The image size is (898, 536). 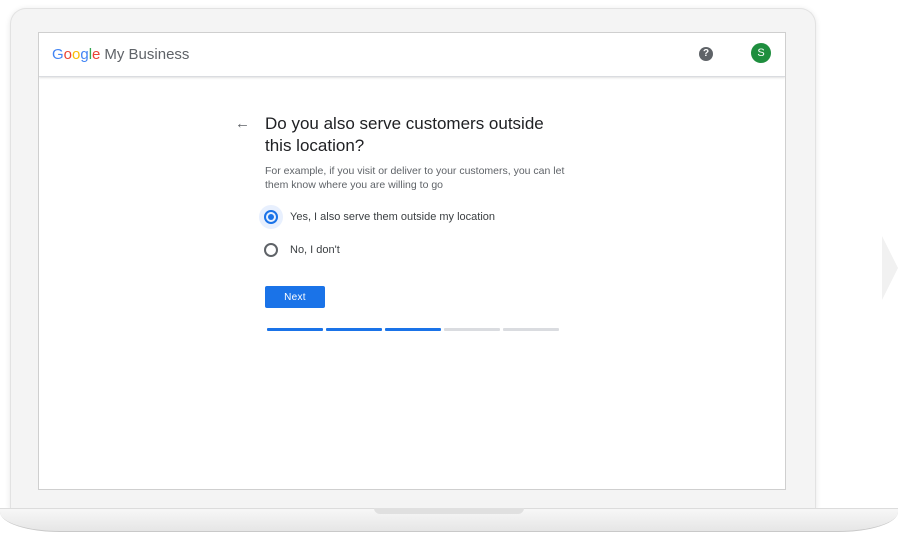 I want to click on radio-button-checked, so click(x=271, y=217).